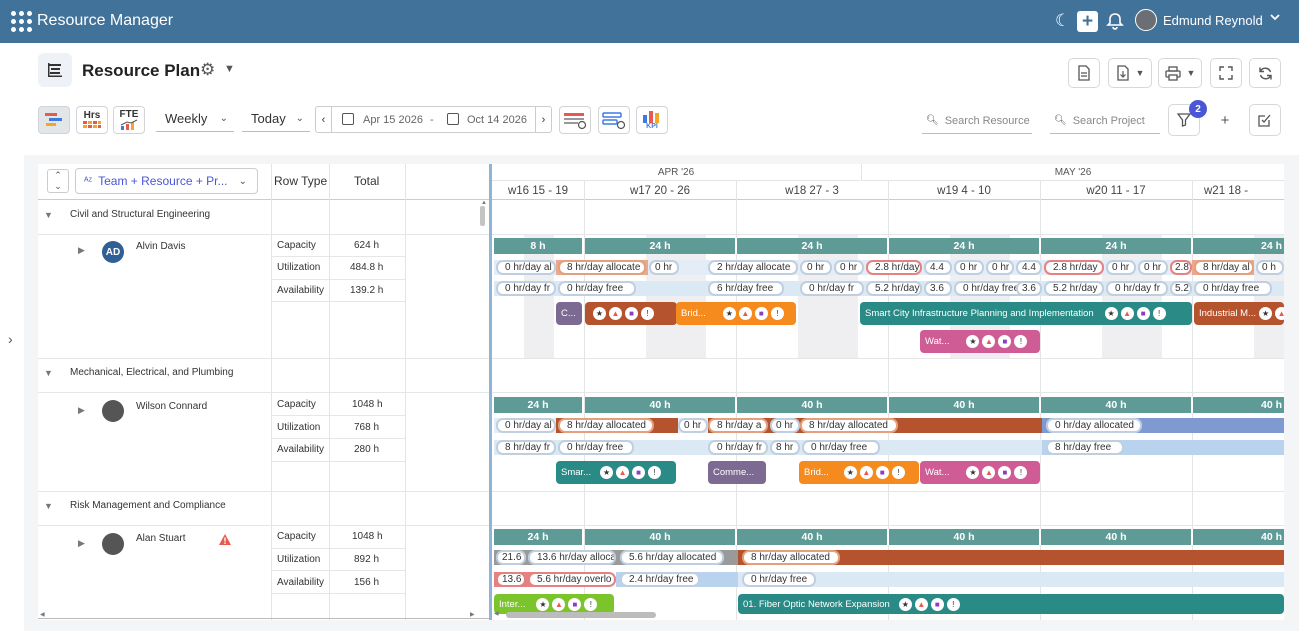 This screenshot has height=631, width=1299. Describe the element at coordinates (1225, 120) in the screenshot. I see `add-button: +` at that location.